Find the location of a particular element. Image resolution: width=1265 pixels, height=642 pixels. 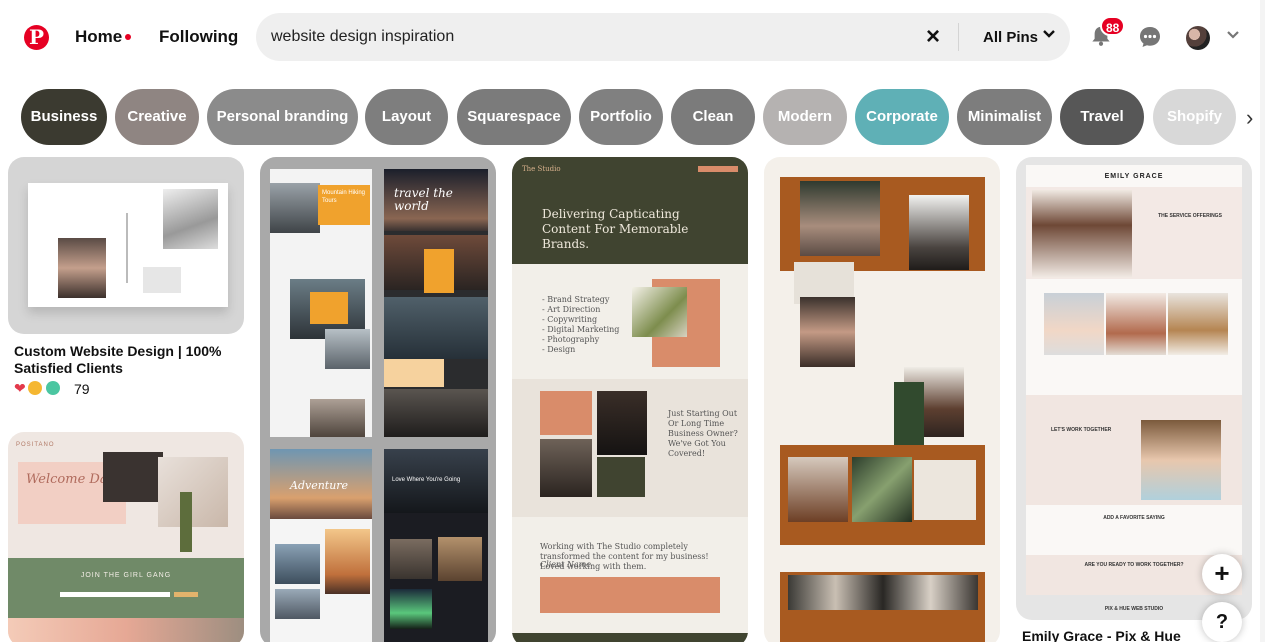

nav-following: Following is located at coordinates (198, 37).